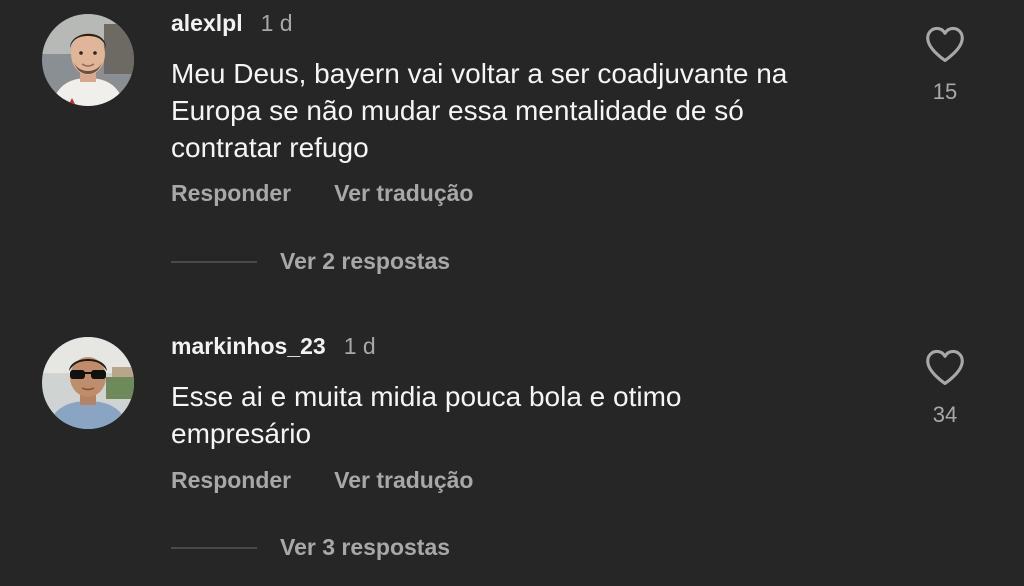  Describe the element at coordinates (945, 388) in the screenshot. I see `like-control: 34` at that location.